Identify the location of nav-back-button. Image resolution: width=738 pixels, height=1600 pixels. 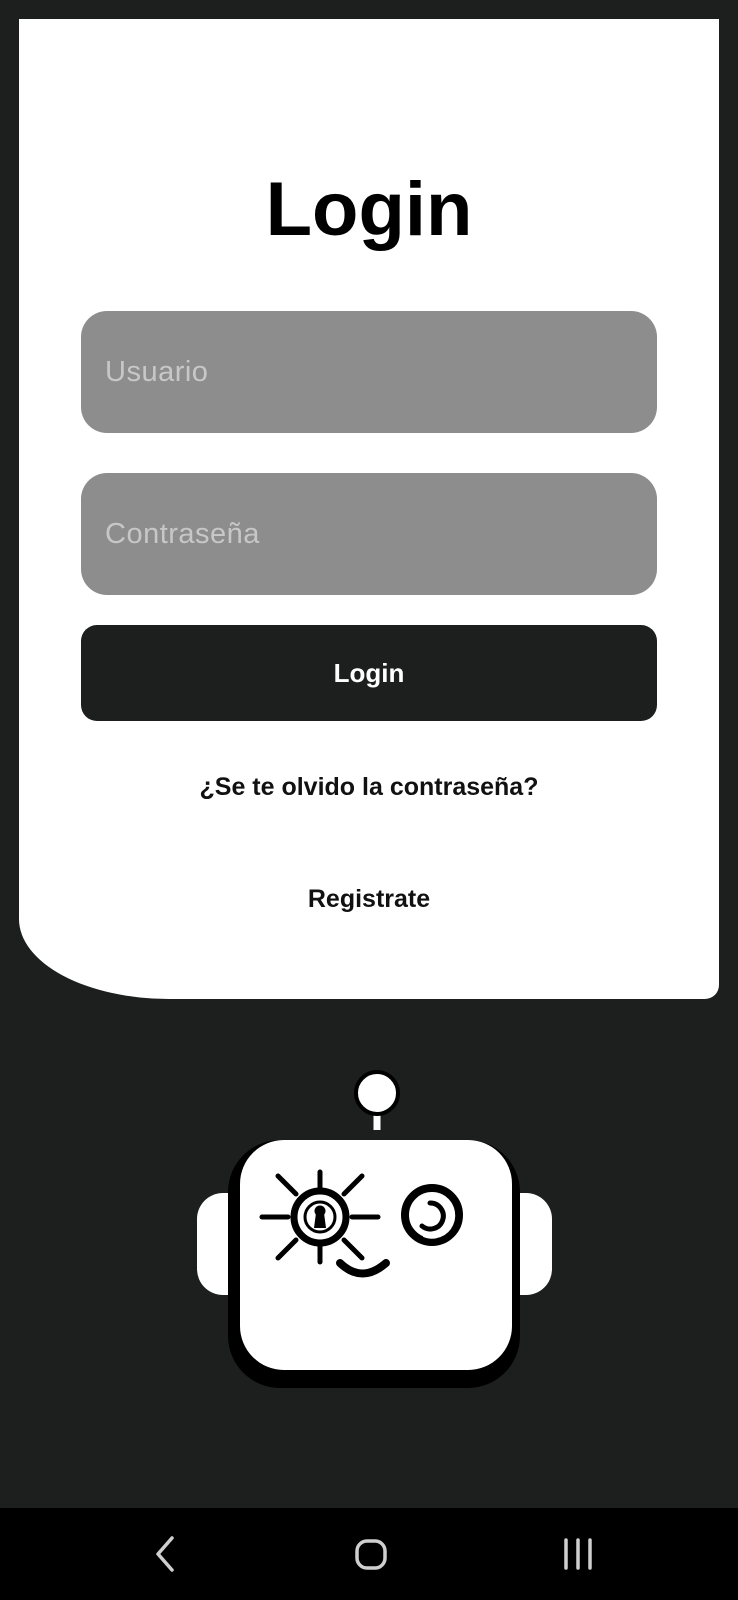
(165, 1554).